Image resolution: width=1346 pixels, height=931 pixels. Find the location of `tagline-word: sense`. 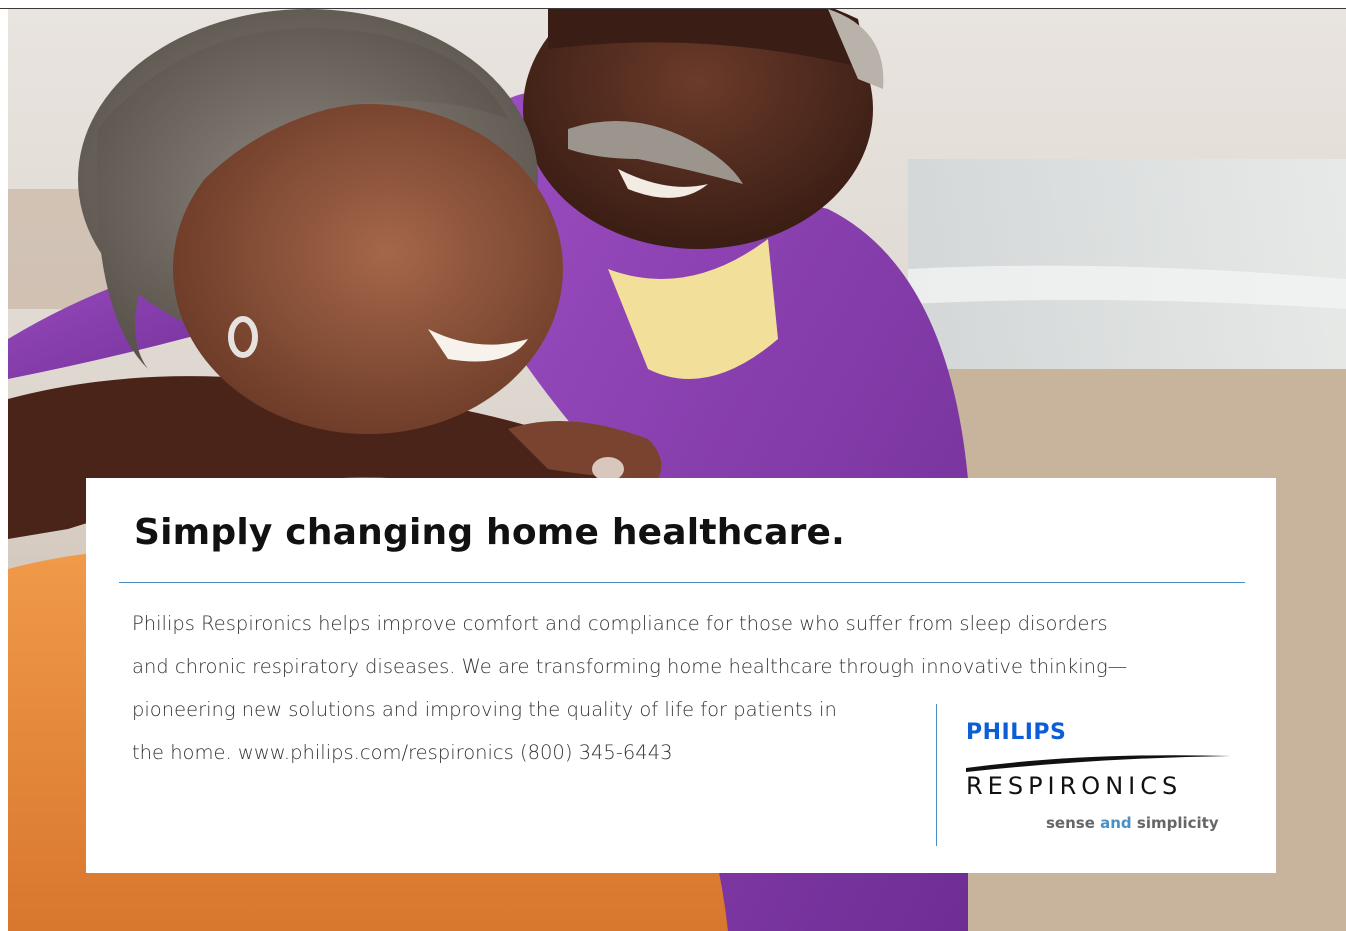

tagline-word: sense is located at coordinates (1070, 823).